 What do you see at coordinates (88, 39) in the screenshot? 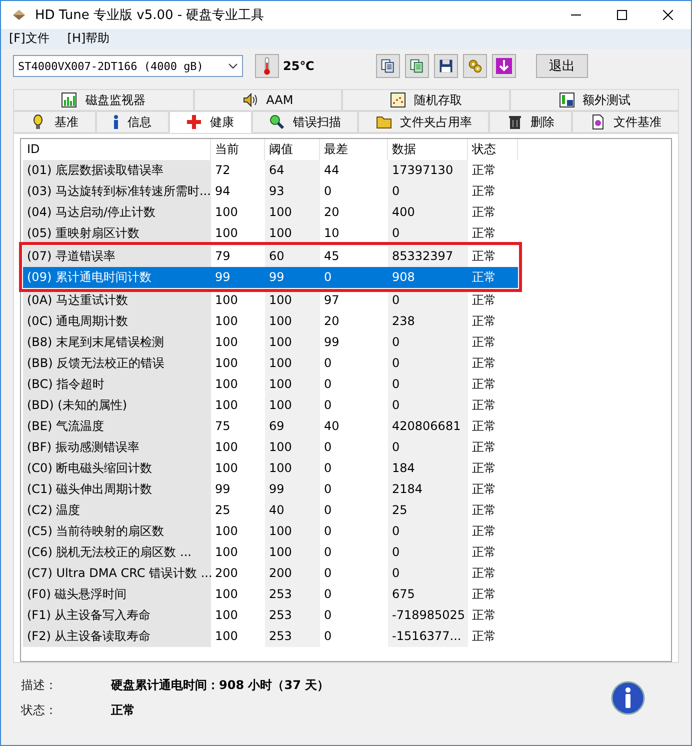
I see `menu-item: [H]帮助` at bounding box center [88, 39].